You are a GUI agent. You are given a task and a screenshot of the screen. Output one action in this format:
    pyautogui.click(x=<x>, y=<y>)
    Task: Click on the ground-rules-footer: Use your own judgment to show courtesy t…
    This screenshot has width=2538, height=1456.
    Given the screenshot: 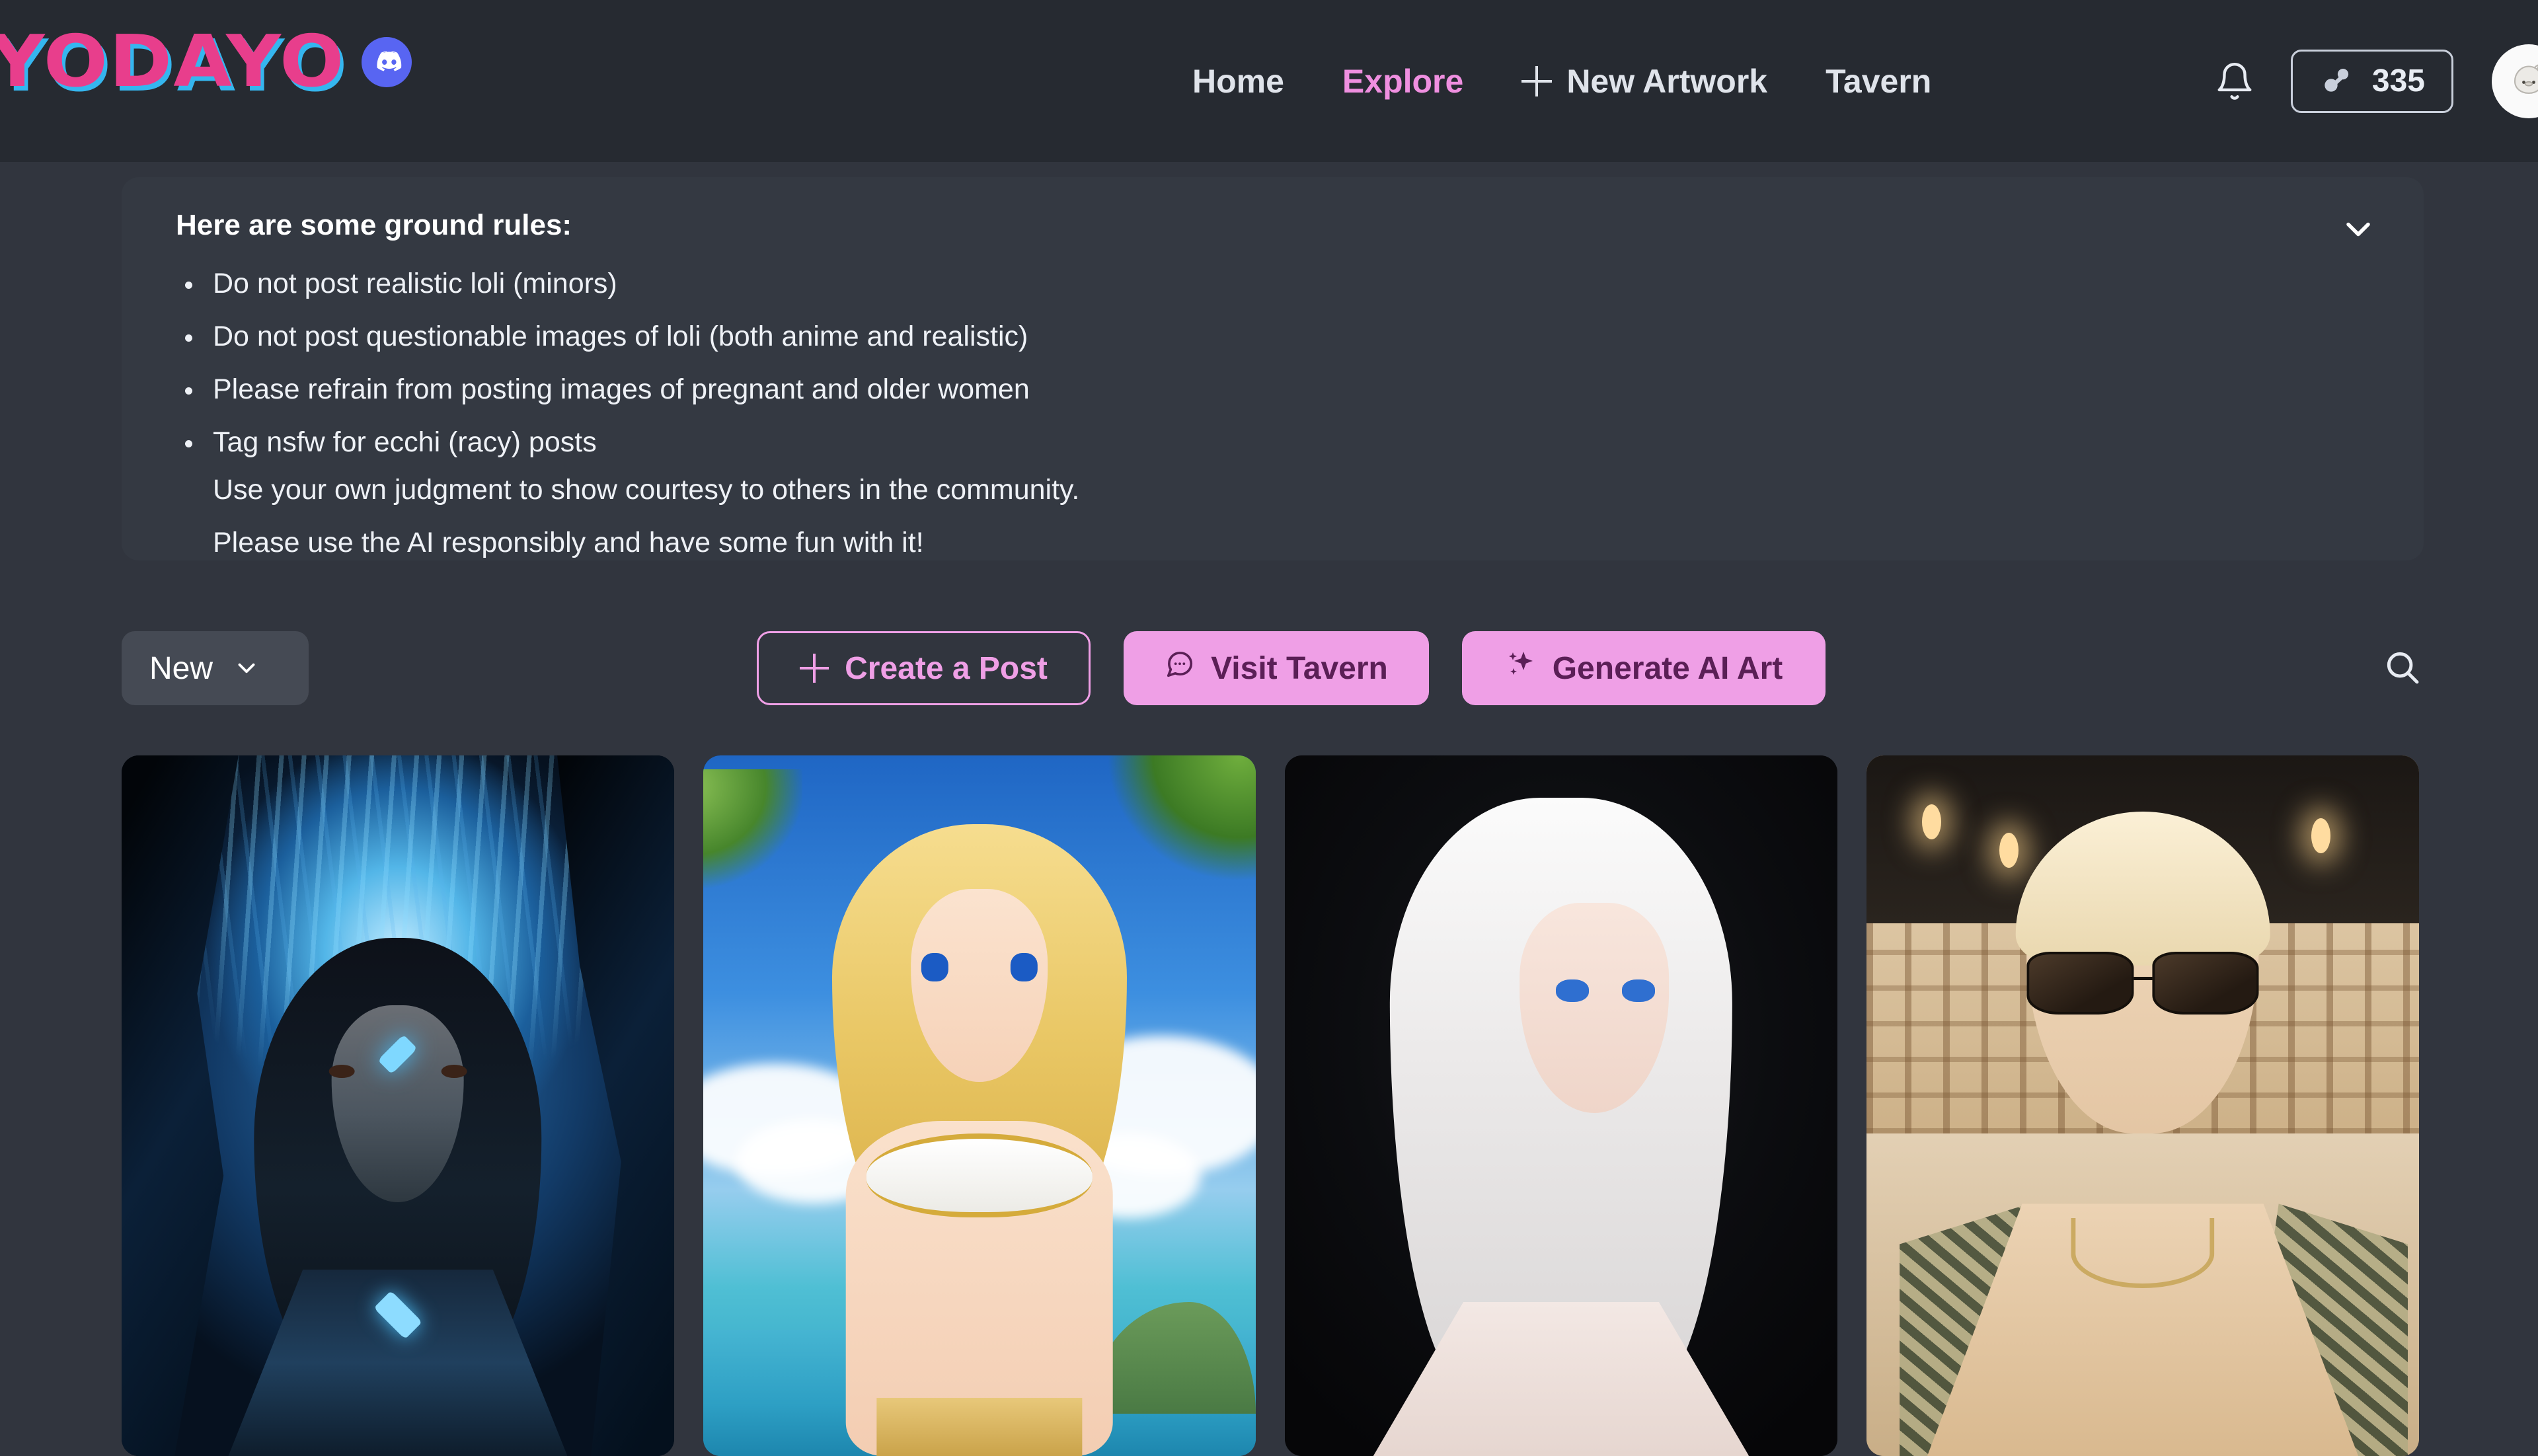 What is the action you would take?
    pyautogui.click(x=1280, y=516)
    